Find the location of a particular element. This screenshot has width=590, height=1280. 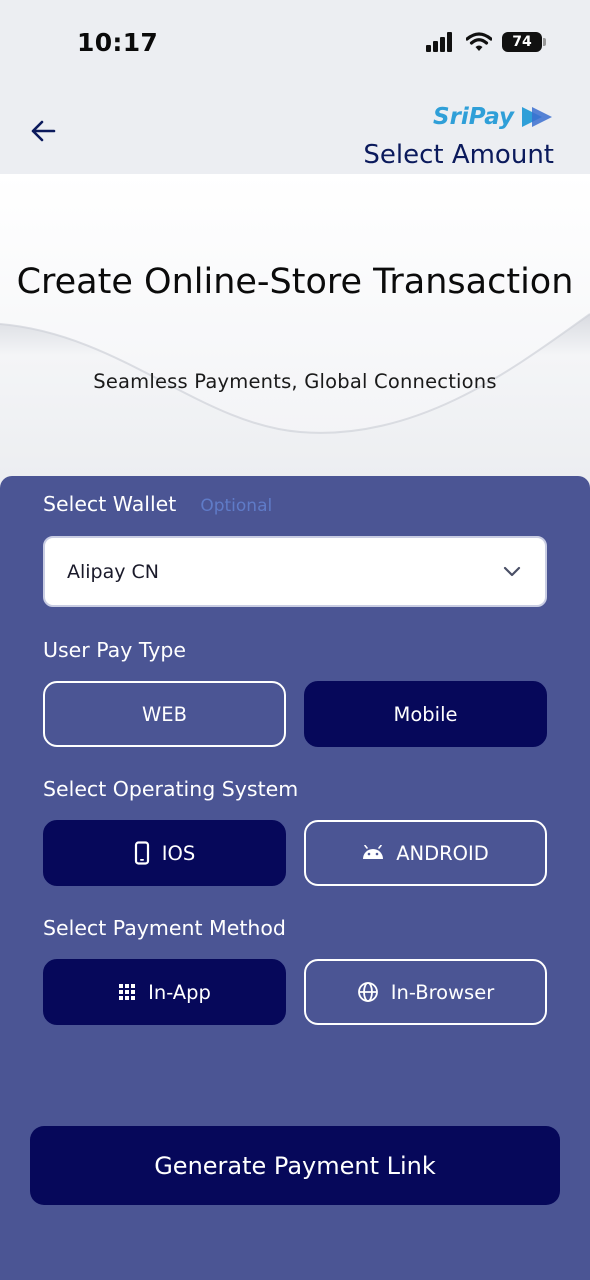

wifi-icon is located at coordinates (479, 41).